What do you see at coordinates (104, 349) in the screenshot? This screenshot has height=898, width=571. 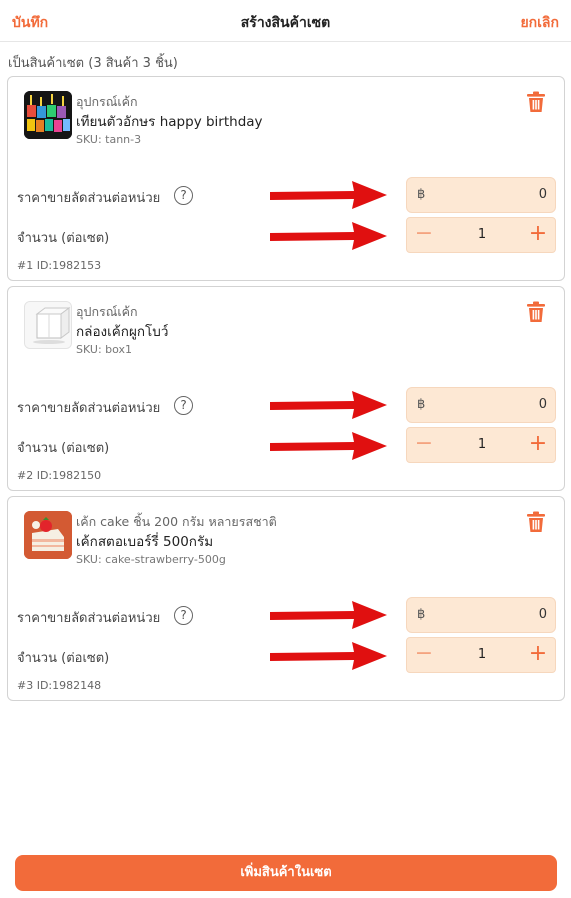 I see `product-sku: SKU: box1` at bounding box center [104, 349].